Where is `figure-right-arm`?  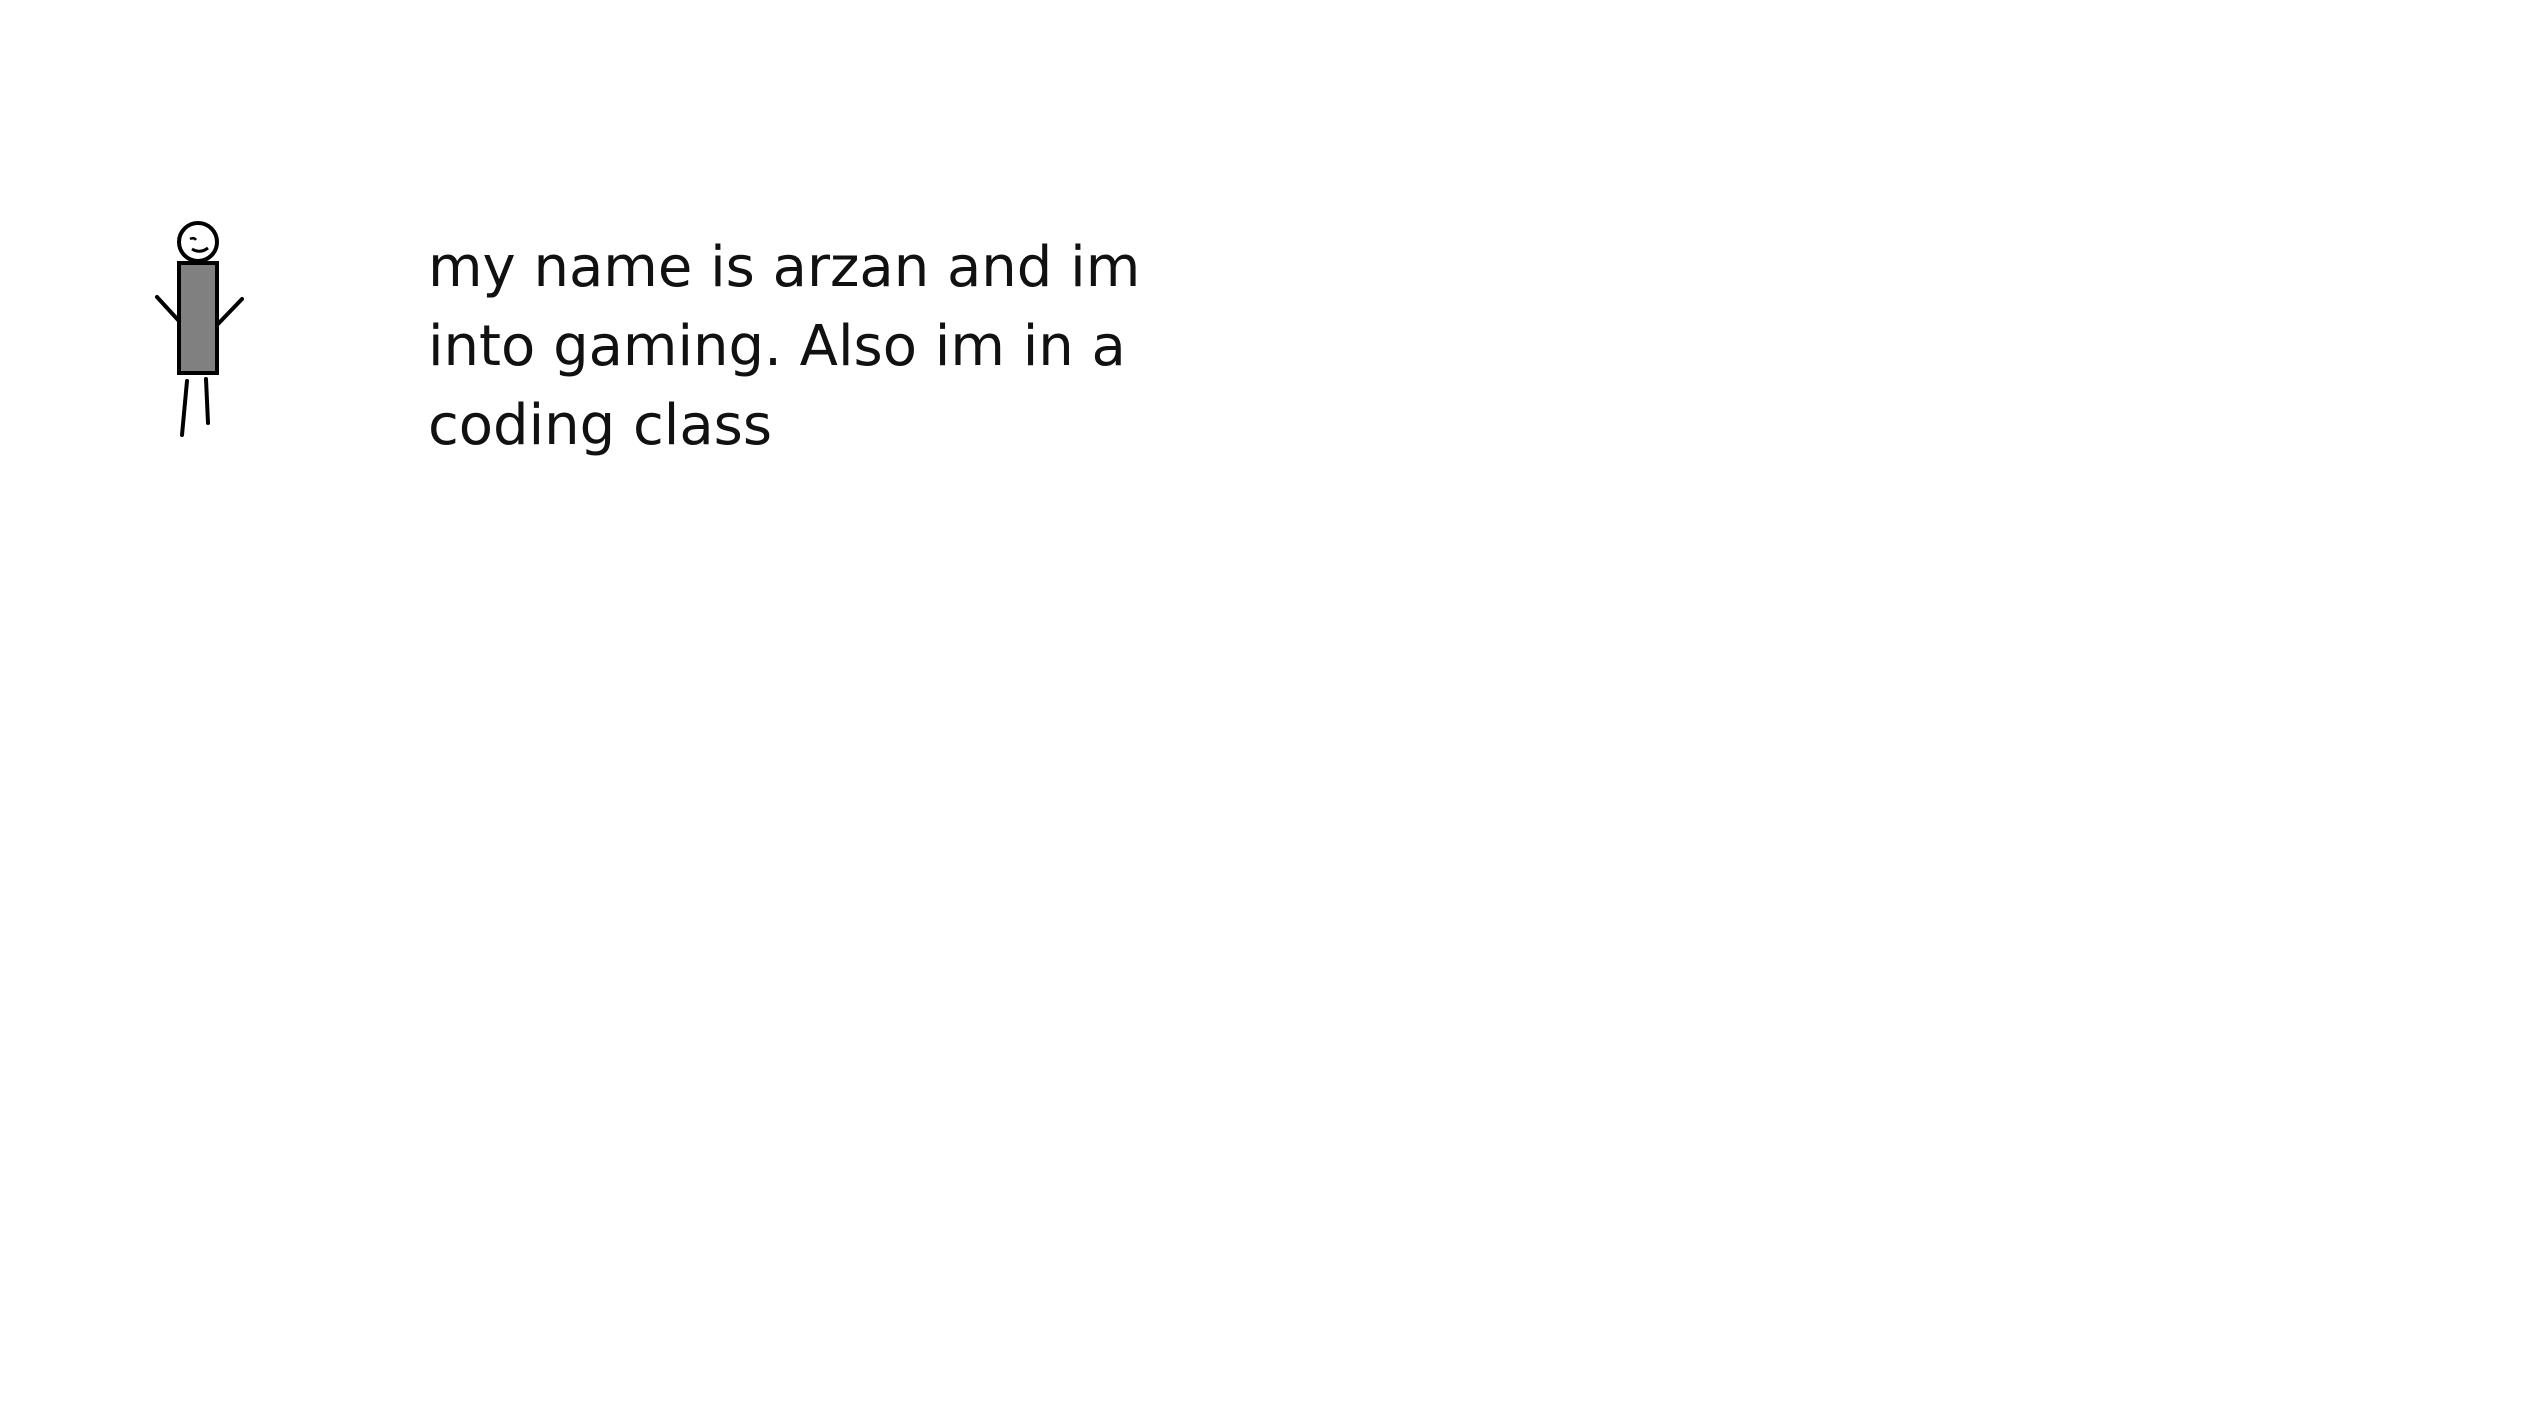
figure-right-arm is located at coordinates (229, 312).